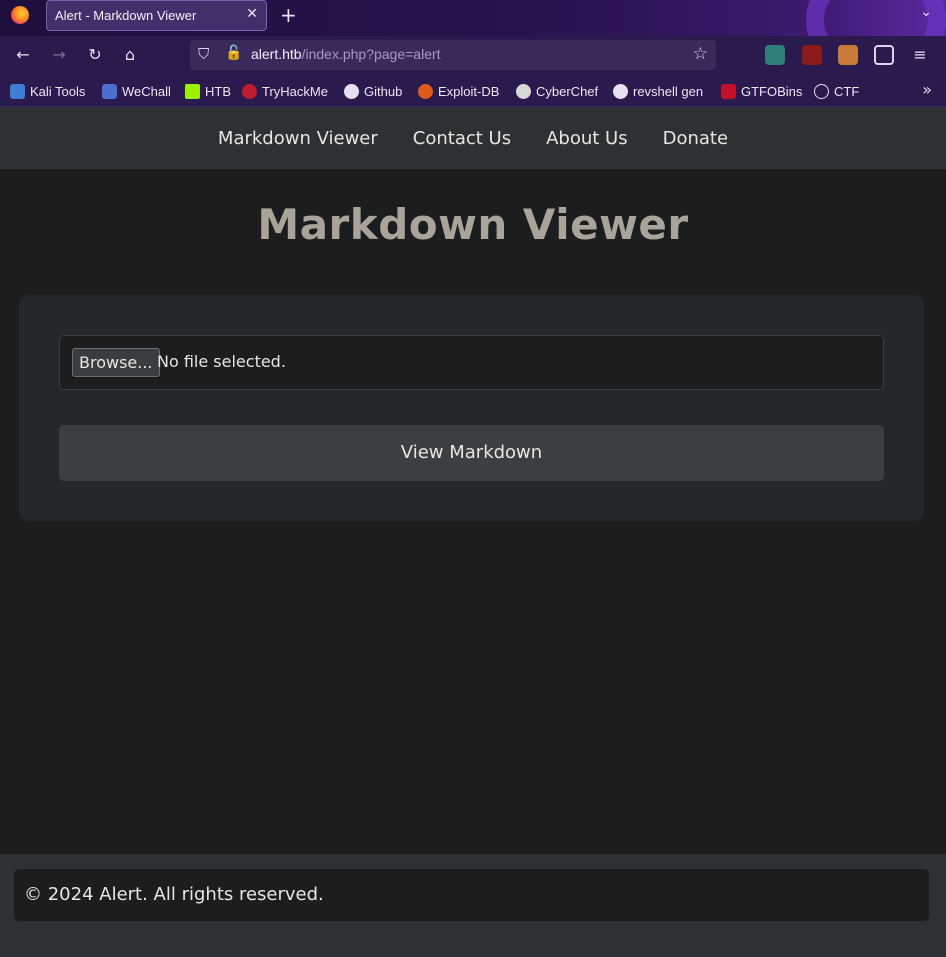 The image size is (946, 957). I want to click on tab-bar: Alert - Markdown Viewer ✕ + ⌄, so click(473, 18).